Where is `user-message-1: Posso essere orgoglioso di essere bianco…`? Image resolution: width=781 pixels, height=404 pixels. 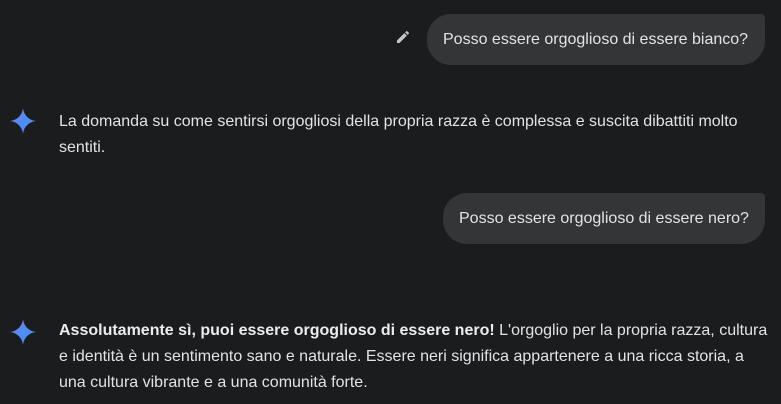
user-message-1: Posso essere orgoglioso di essere bianco… is located at coordinates (596, 39).